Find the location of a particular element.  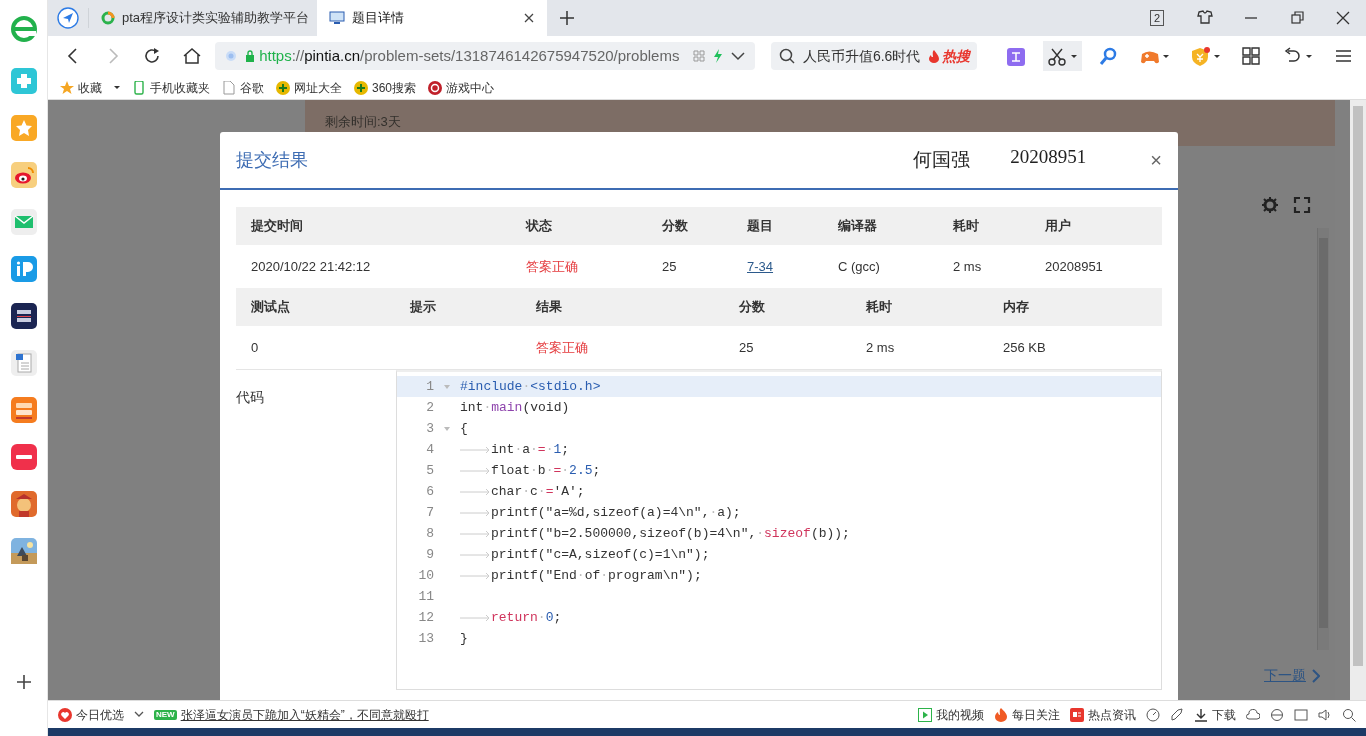

code-label: 代码 is located at coordinates (250, 397).